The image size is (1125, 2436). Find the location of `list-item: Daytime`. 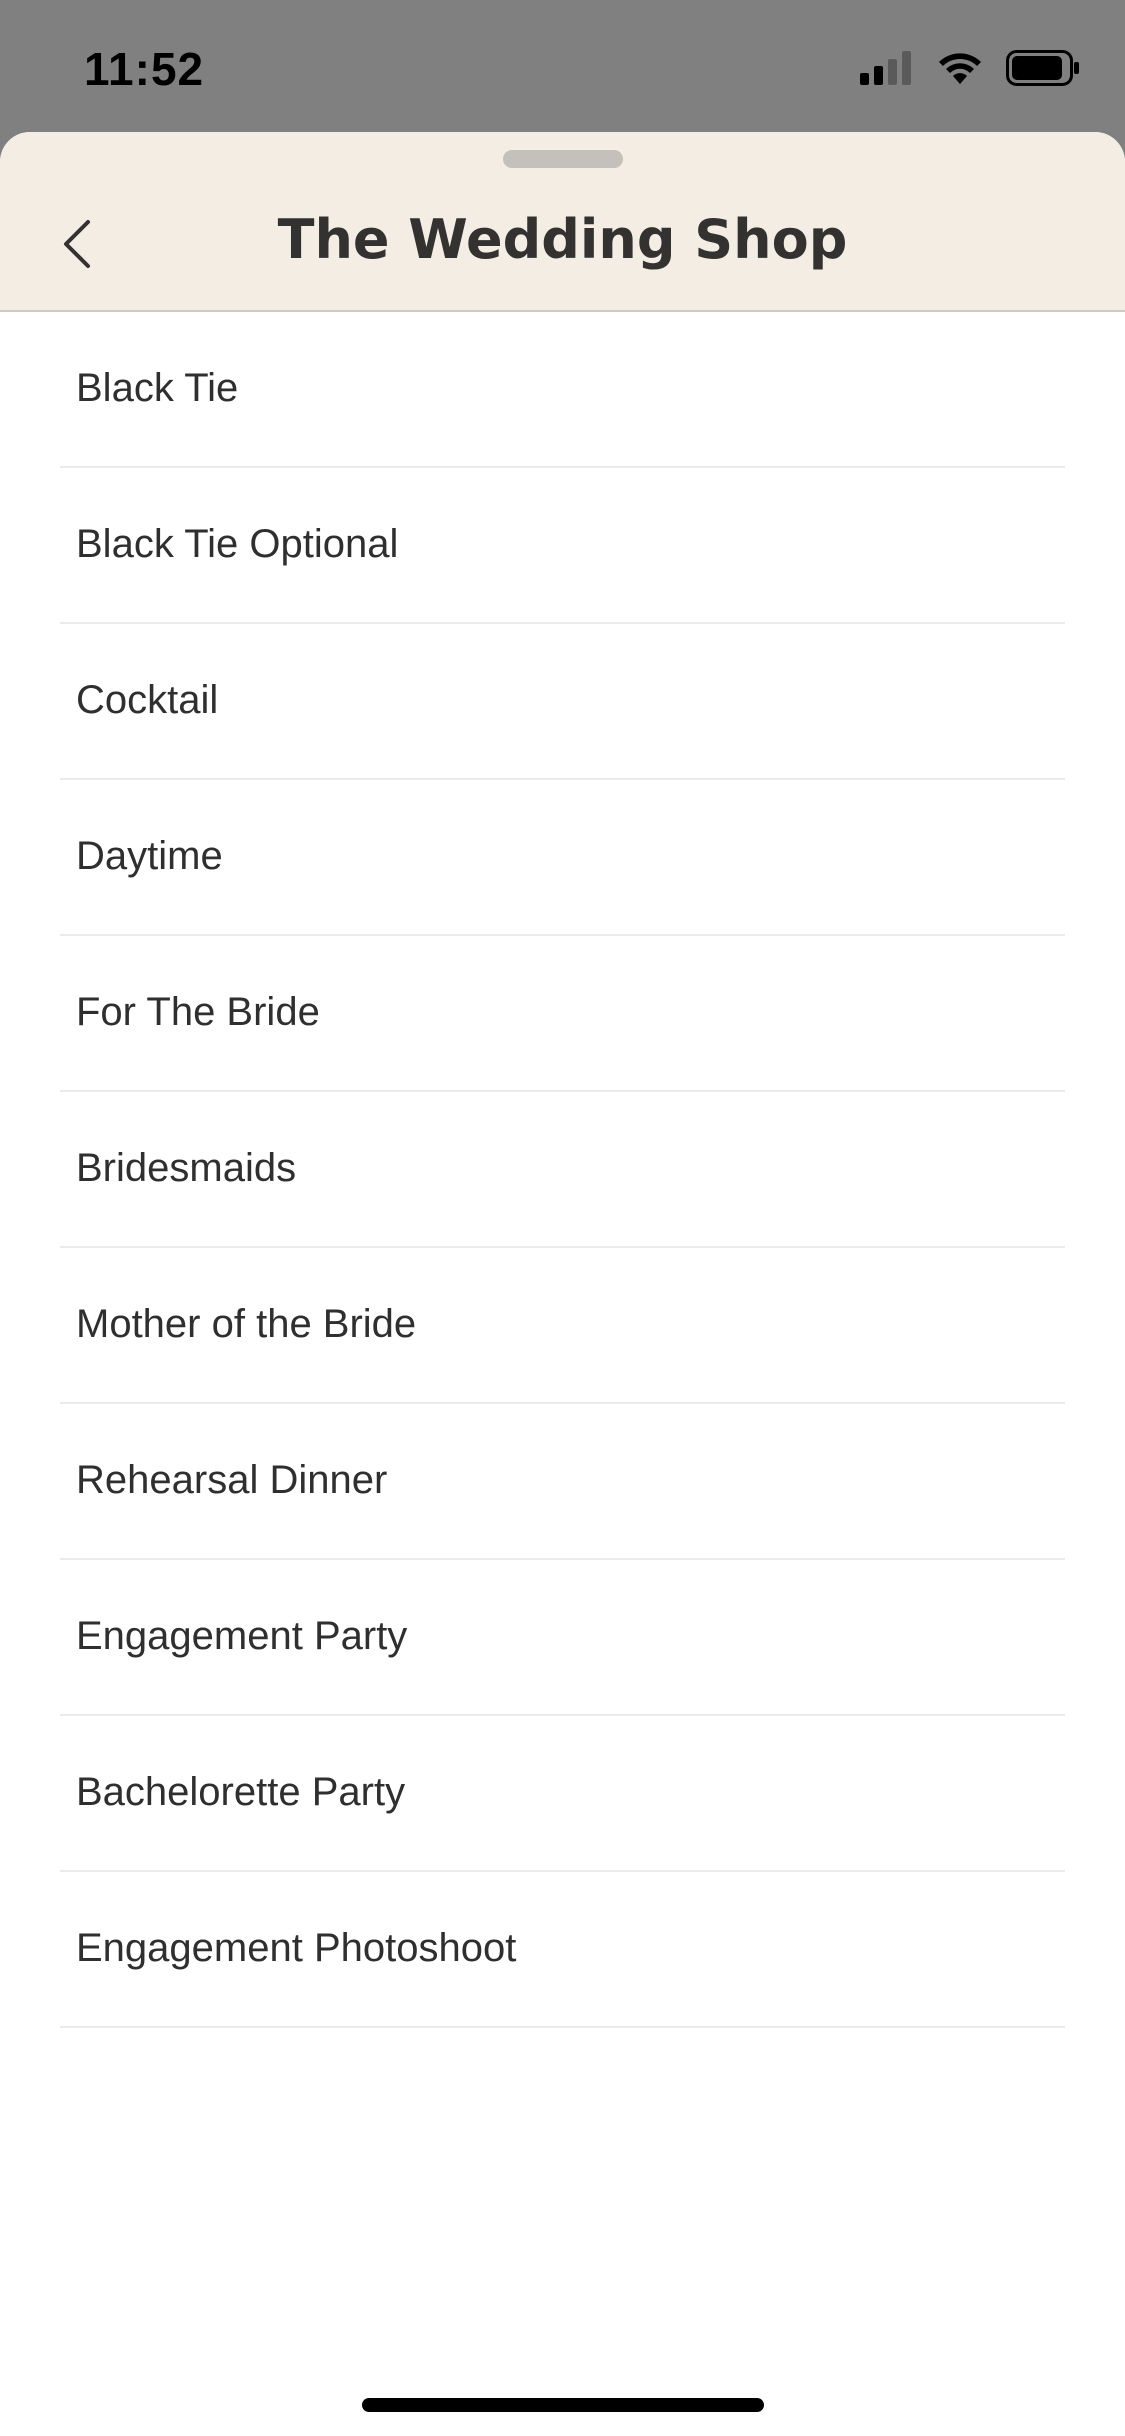

list-item: Daytime is located at coordinates (562, 858).